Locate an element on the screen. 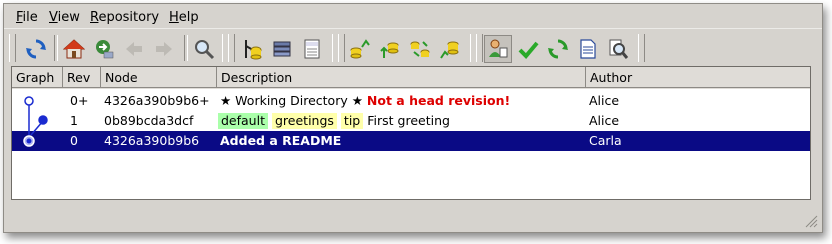 The height and width of the screenshot is (244, 832). menu-bar: File View Repository Help is located at coordinates (413, 17).